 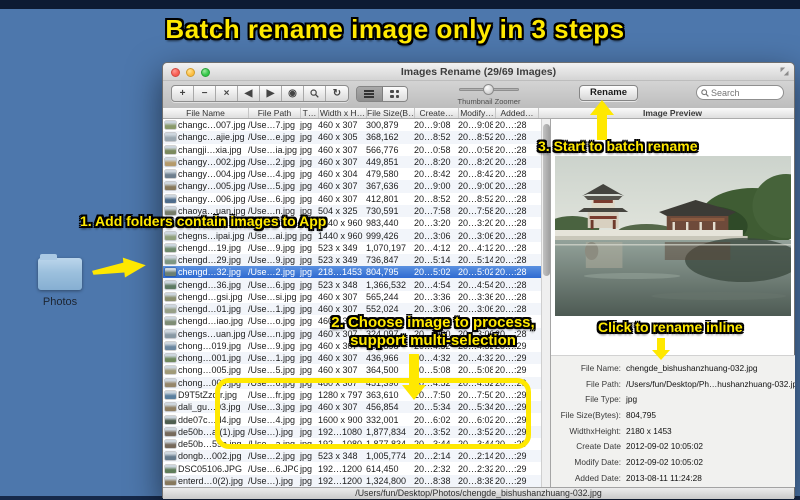 What do you see at coordinates (227, 93) in the screenshot?
I see `delete-button: ×` at bounding box center [227, 93].